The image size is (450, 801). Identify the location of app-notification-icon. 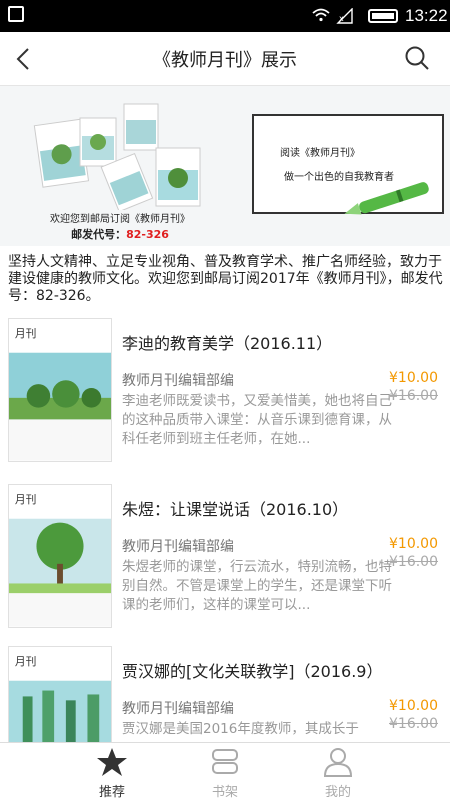
(16, 14).